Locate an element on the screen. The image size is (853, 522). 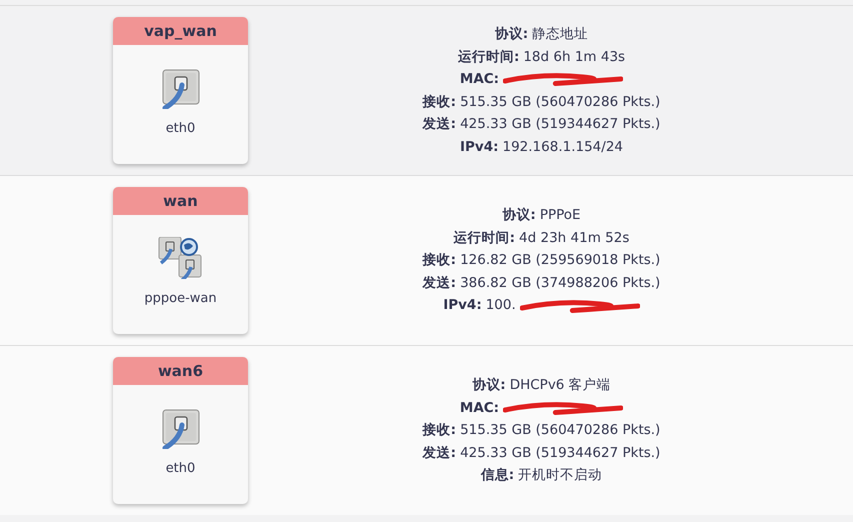
interface-name: vap_wan is located at coordinates (180, 31).